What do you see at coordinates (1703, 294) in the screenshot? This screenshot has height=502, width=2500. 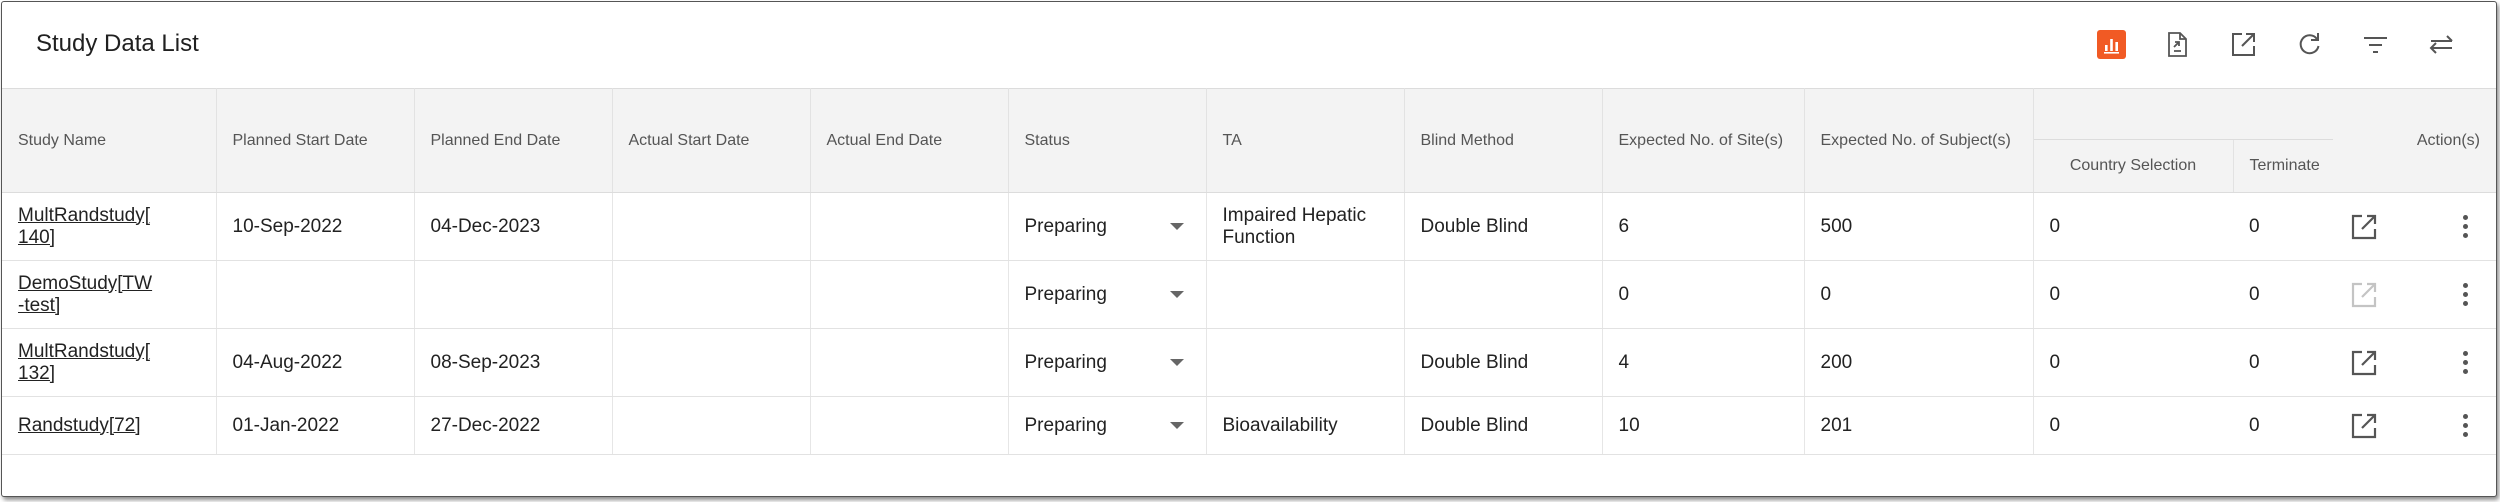 I see `cell-expected-sites: 0` at bounding box center [1703, 294].